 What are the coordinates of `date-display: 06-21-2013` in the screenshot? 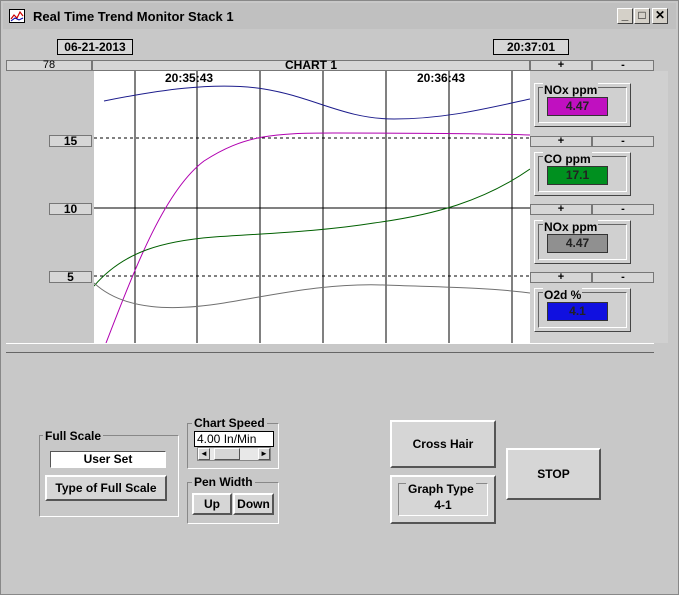 It's located at (95, 47).